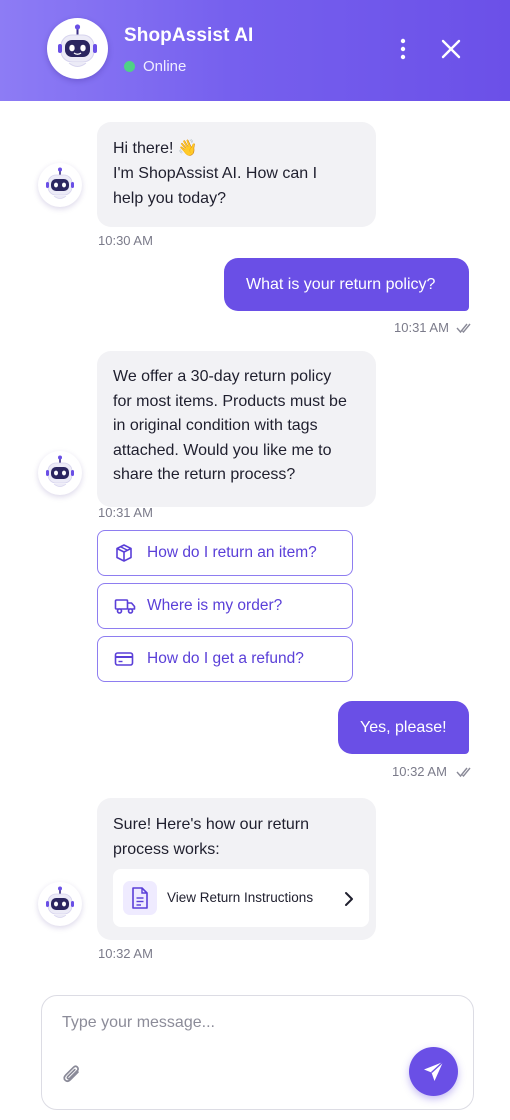  What do you see at coordinates (230, 401) in the screenshot?
I see `message-line: for most items. Products must be` at bounding box center [230, 401].